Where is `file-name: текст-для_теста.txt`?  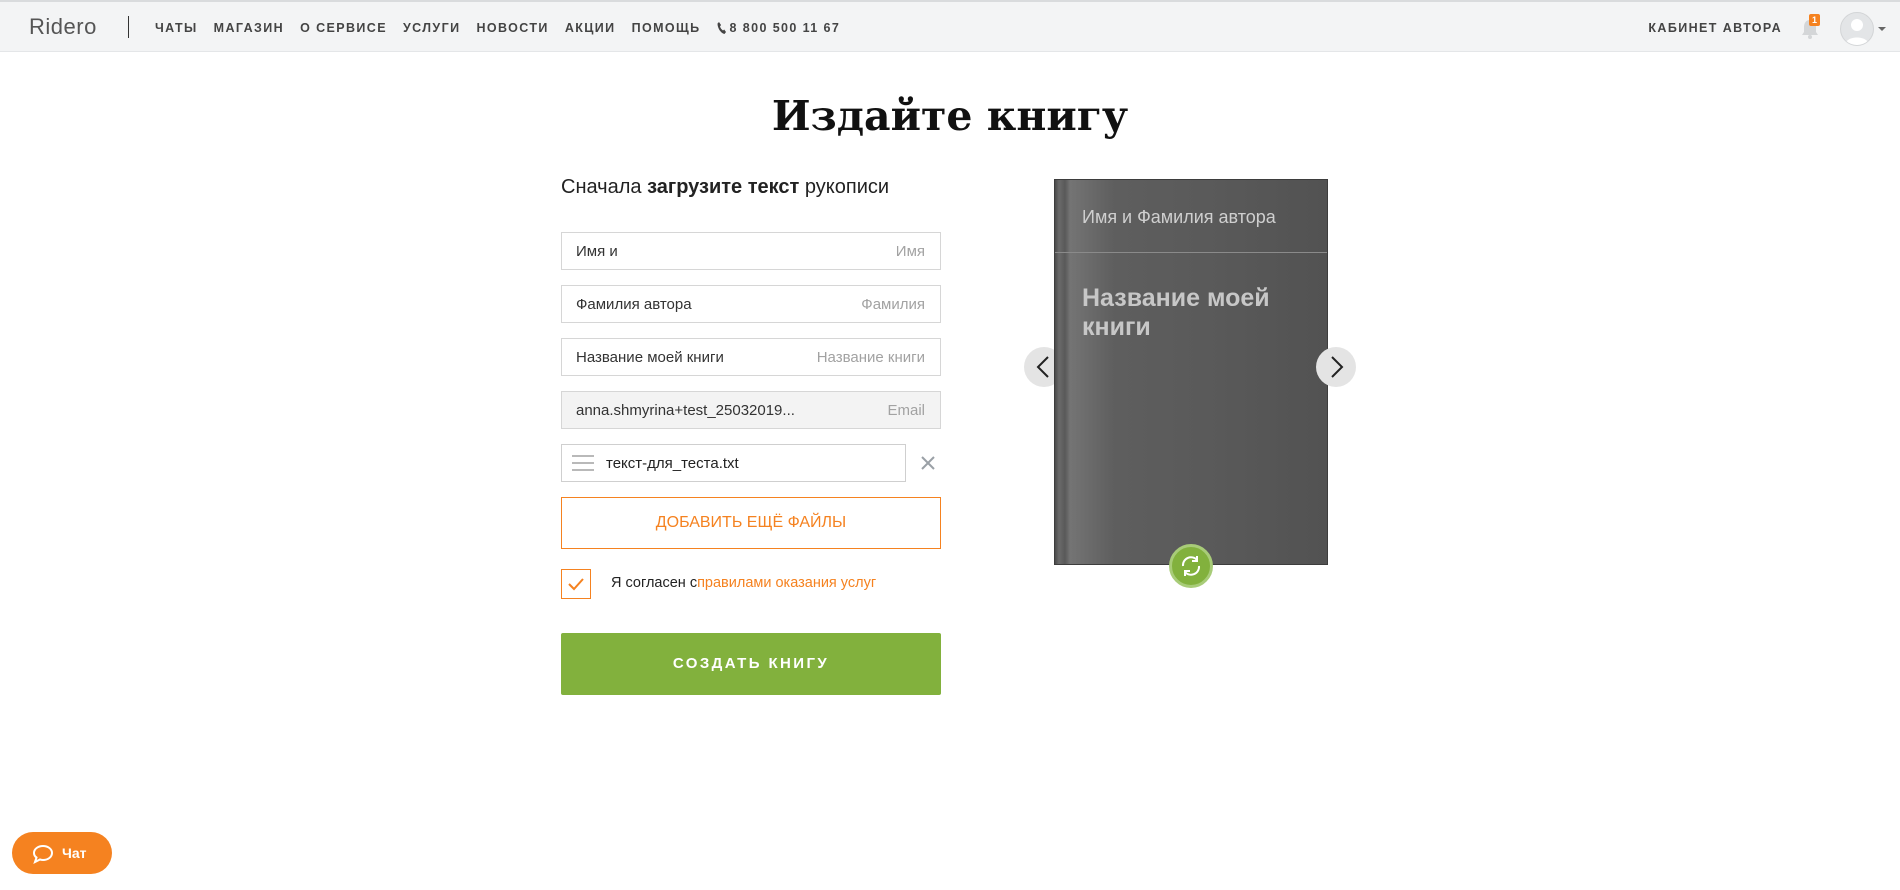 file-name: текст-для_теста.txt is located at coordinates (672, 463).